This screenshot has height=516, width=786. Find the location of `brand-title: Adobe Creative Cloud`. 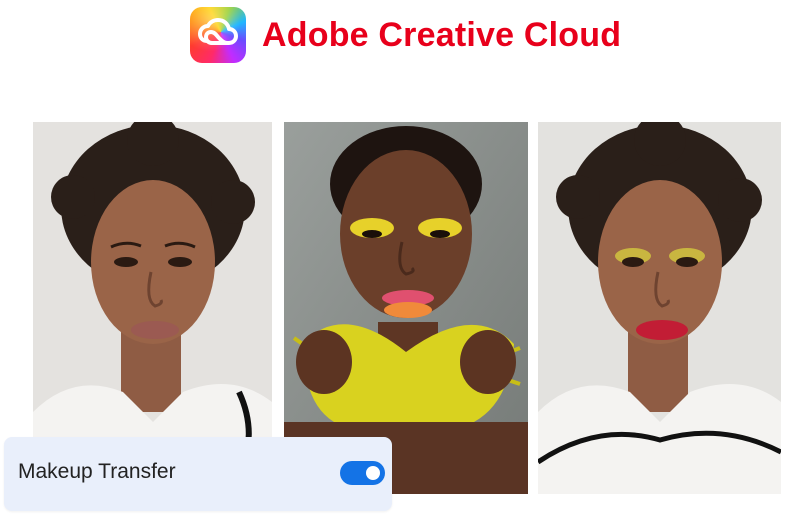

brand-title: Adobe Creative Cloud is located at coordinates (442, 34).